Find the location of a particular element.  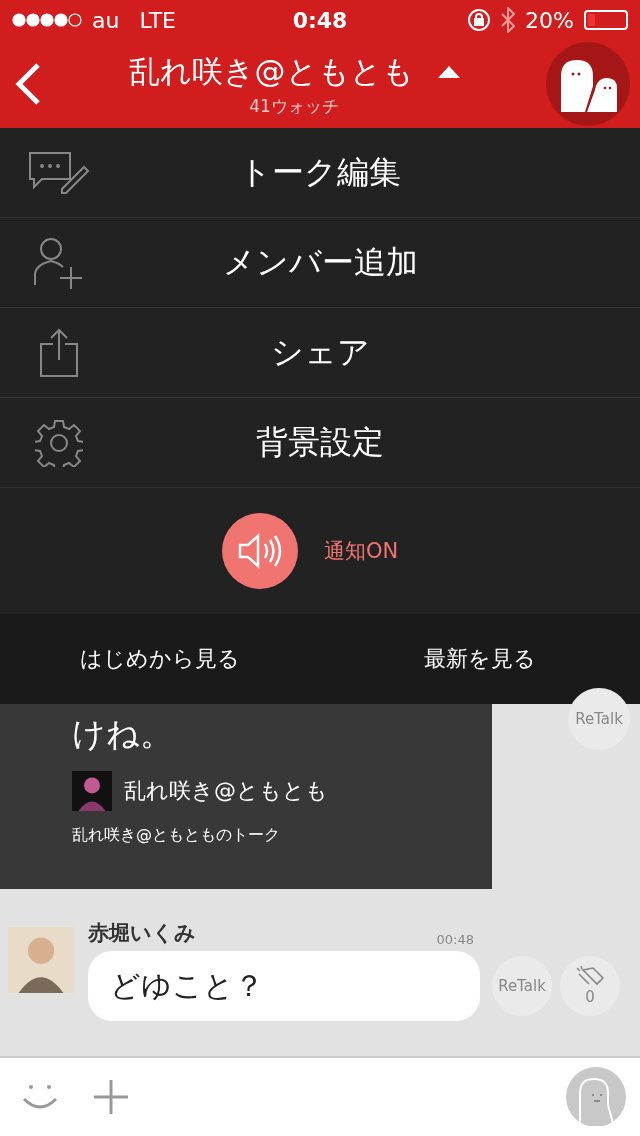

message-bubble: どゆこと？ is located at coordinates (284, 986).